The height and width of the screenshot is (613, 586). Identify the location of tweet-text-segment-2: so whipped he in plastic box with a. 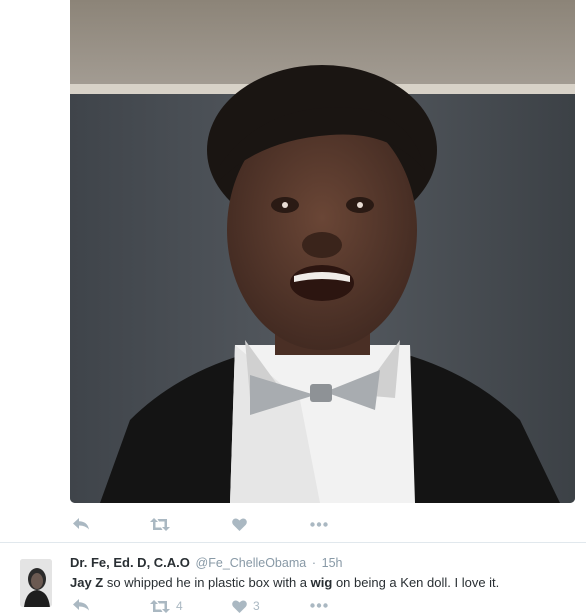
(207, 582).